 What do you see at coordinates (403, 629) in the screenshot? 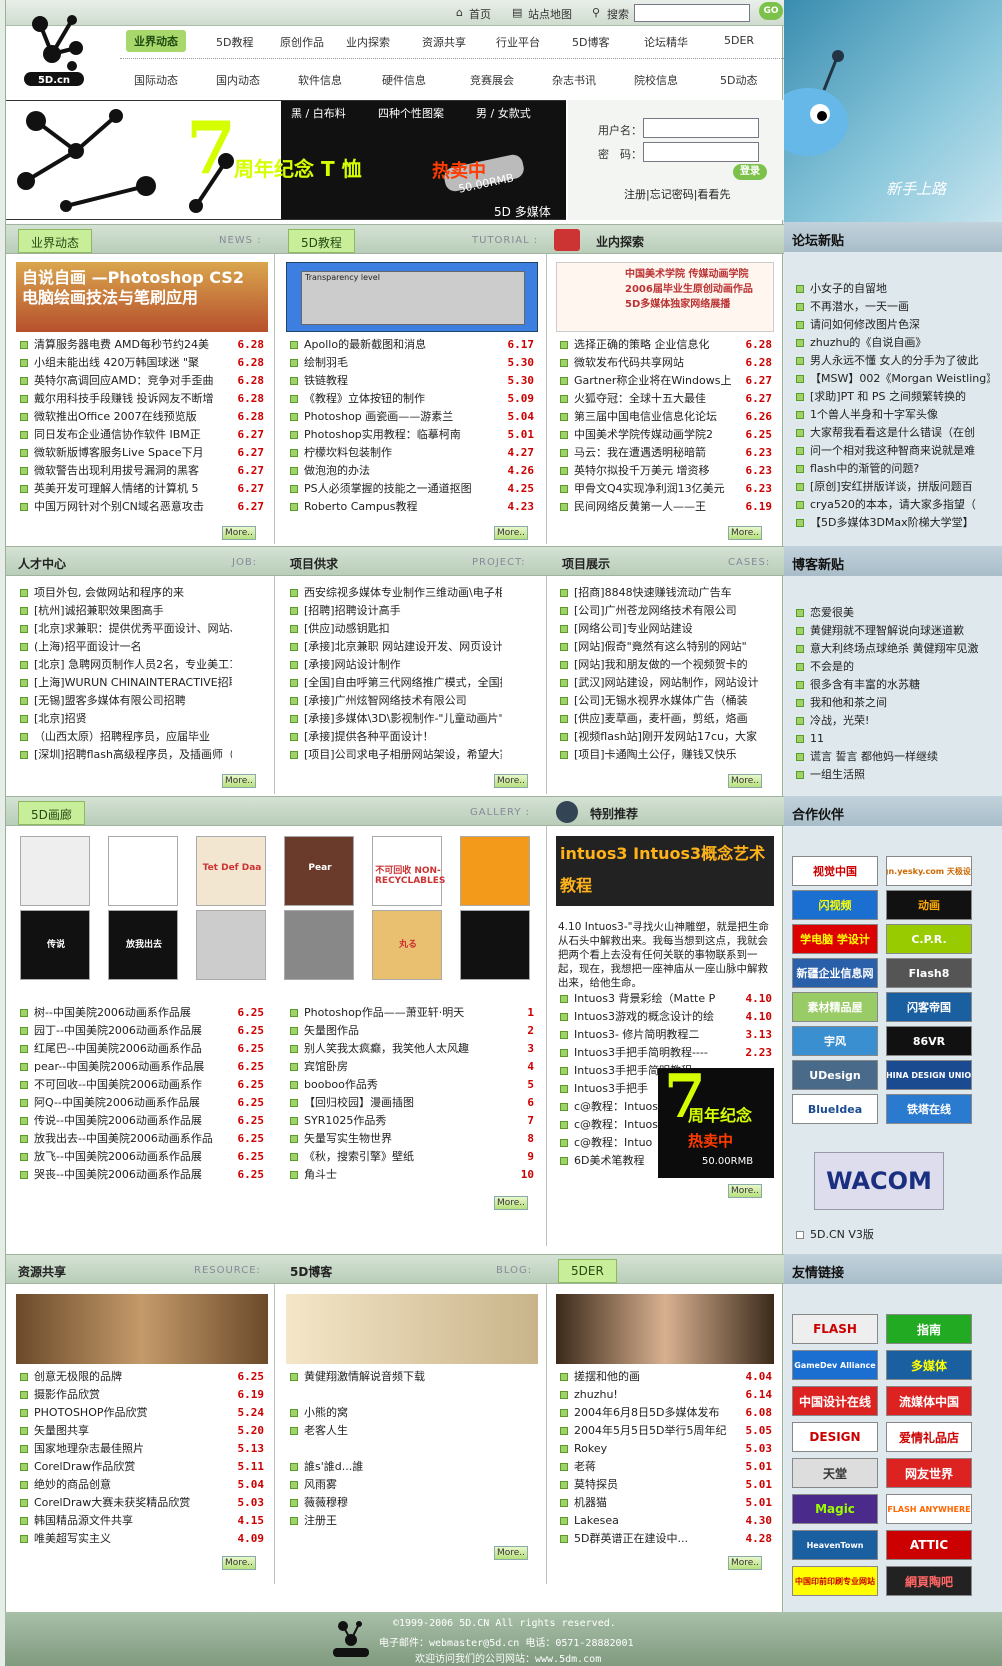
I see `list-item-title: [供应]动感钥匙扣` at bounding box center [403, 629].